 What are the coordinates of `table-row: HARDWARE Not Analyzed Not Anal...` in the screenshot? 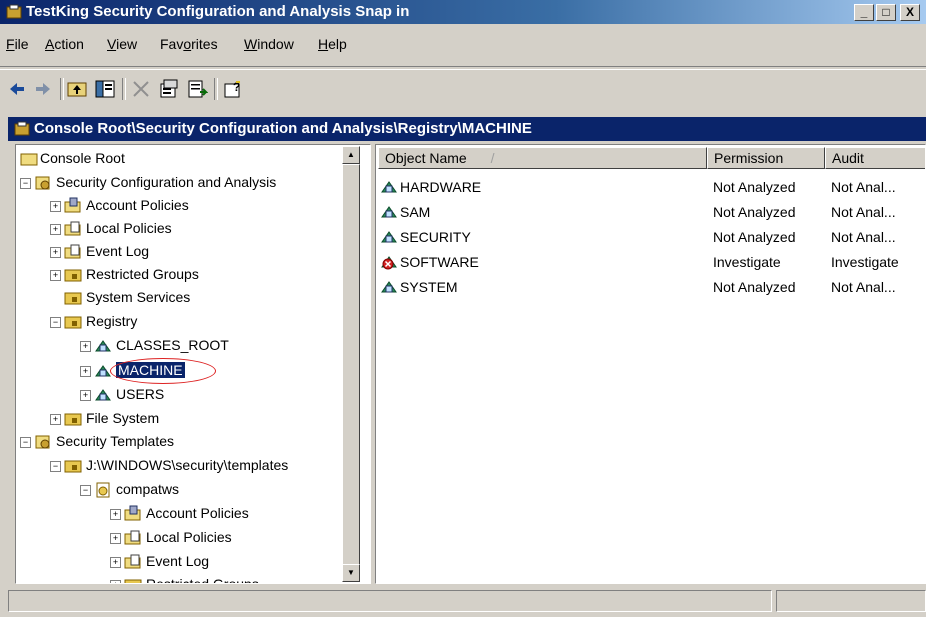 It's located at (650, 188).